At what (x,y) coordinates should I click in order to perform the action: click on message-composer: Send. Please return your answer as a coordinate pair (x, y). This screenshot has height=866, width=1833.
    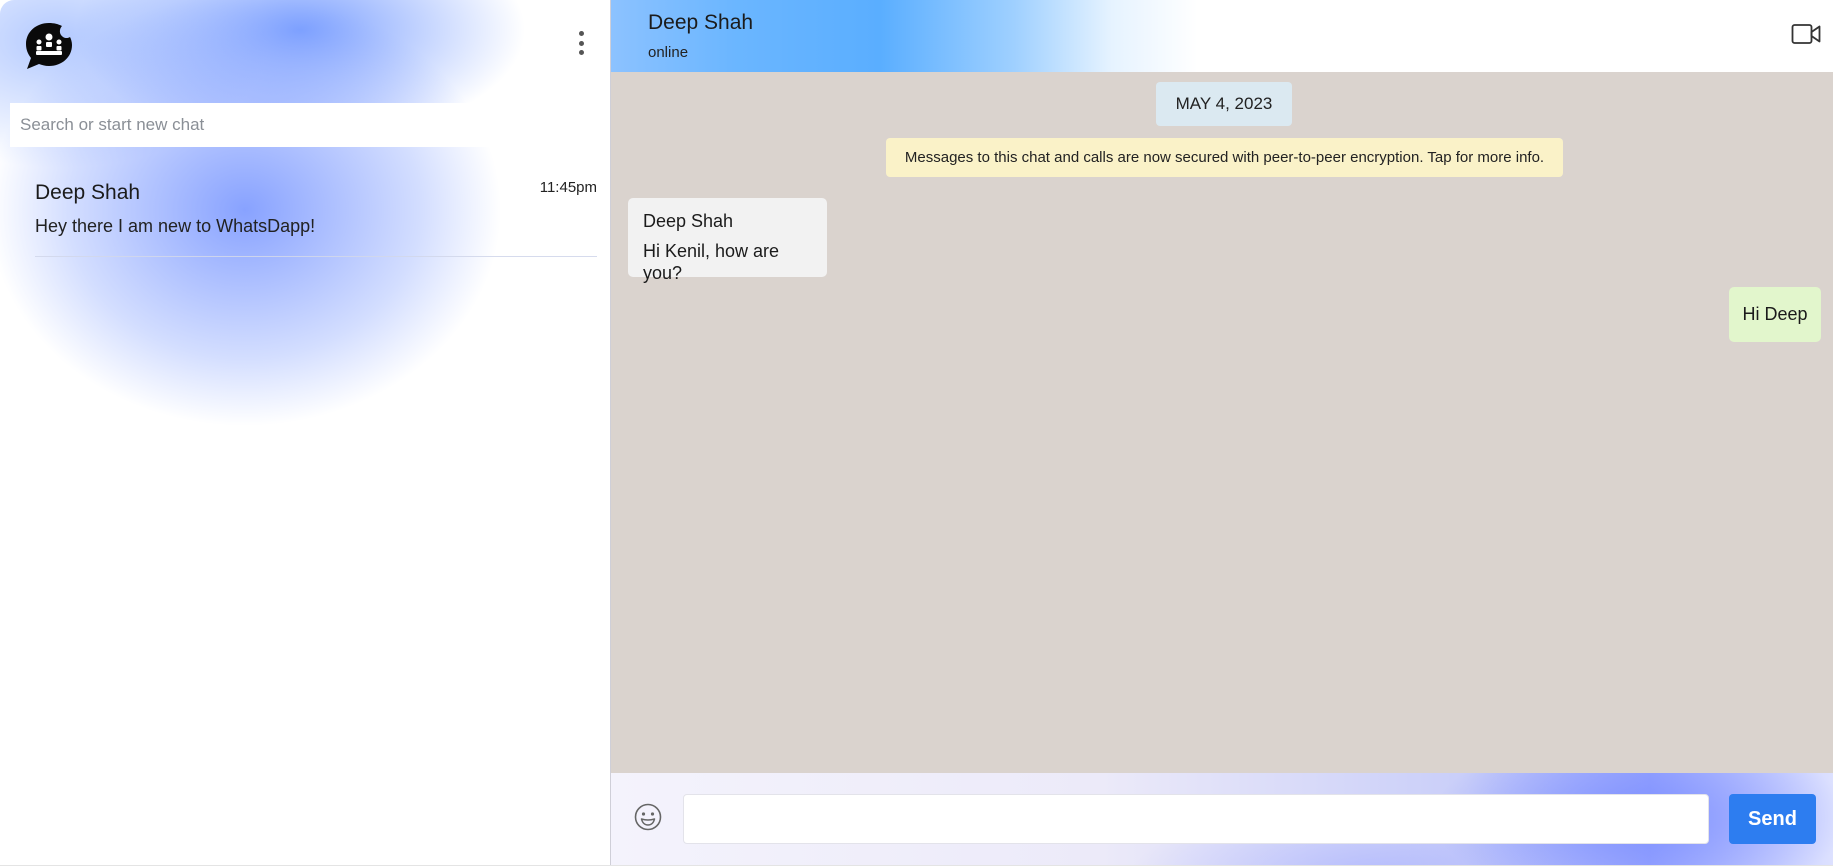
    Looking at the image, I should click on (1222, 819).